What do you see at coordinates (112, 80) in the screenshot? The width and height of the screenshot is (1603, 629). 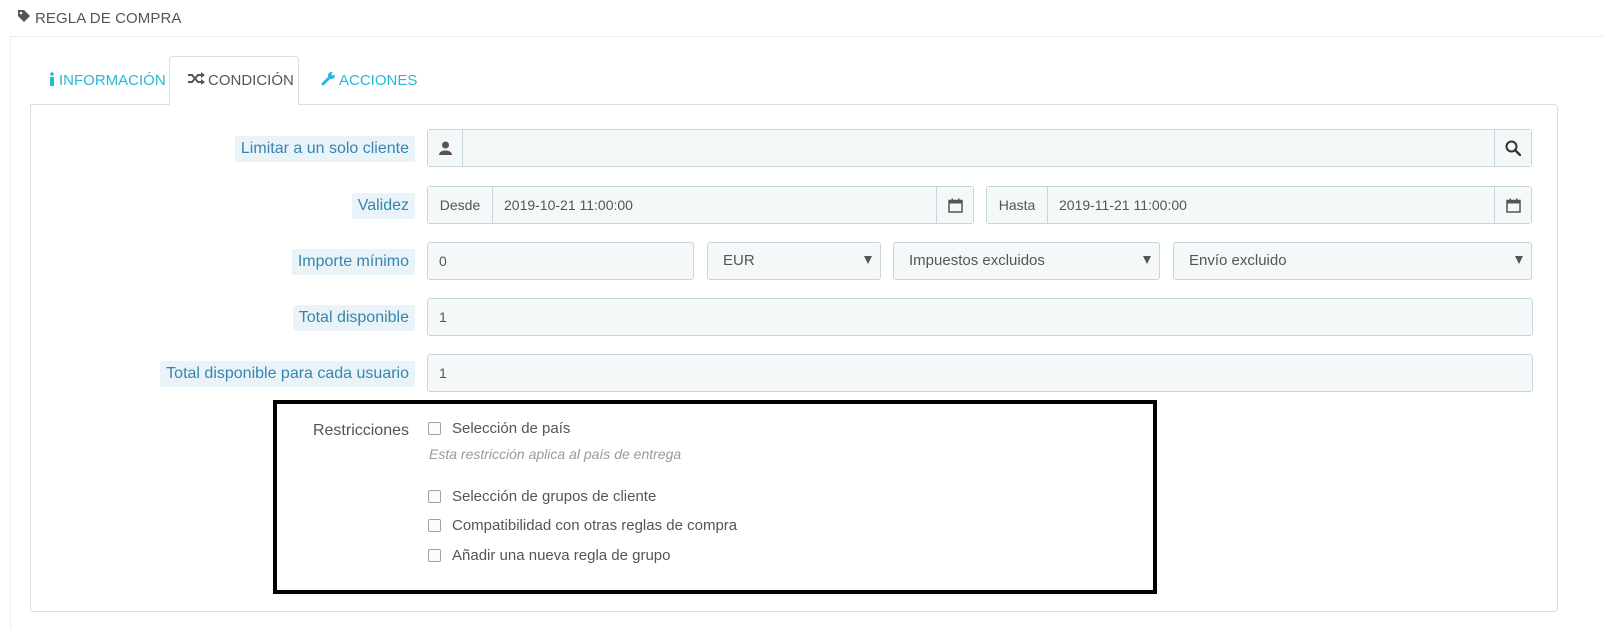 I see `tab-label: INFORMACIÓN` at bounding box center [112, 80].